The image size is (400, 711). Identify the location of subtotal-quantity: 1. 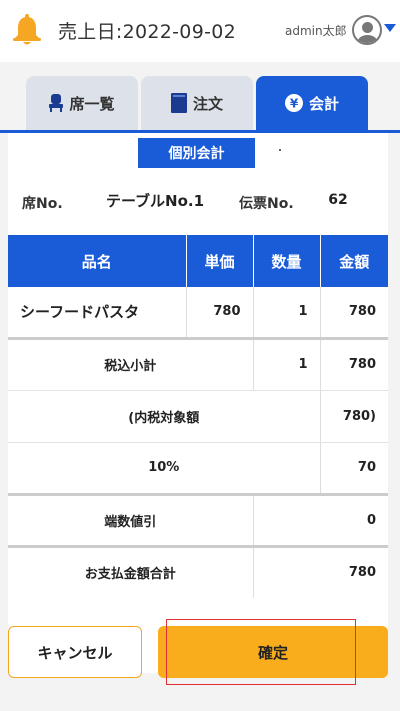
(287, 364).